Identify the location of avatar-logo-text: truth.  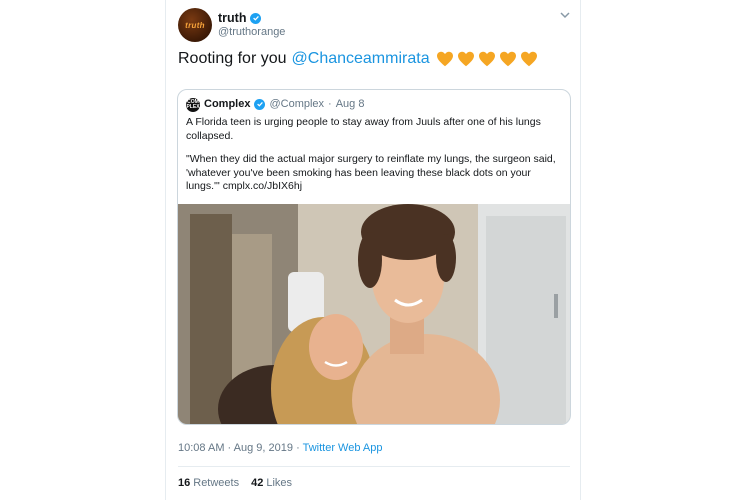
(195, 25).